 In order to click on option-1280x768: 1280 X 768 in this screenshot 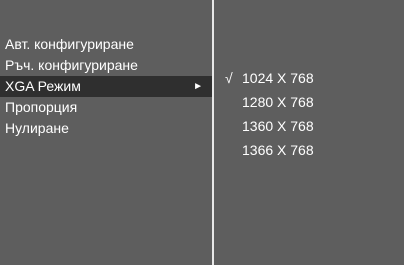, I will do `click(264, 102)`.